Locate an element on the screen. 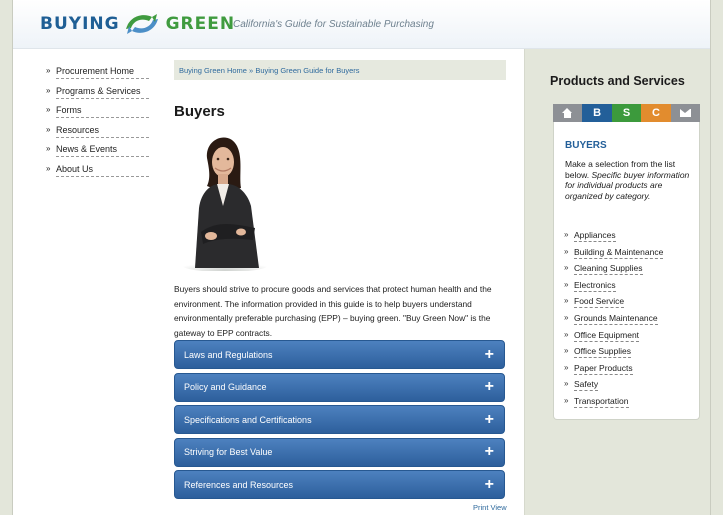 The width and height of the screenshot is (723, 515). nav-item-label: Procurement Home is located at coordinates (102, 72).